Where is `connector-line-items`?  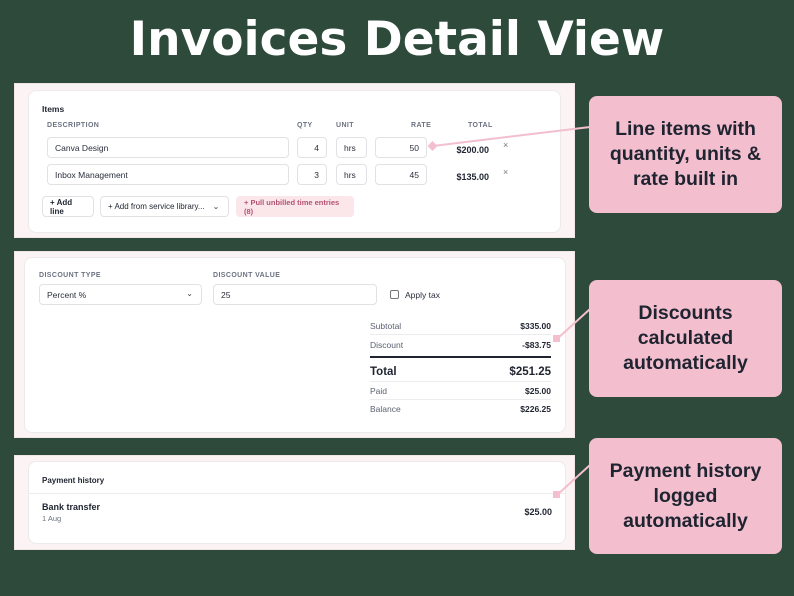 connector-line-items is located at coordinates (511, 136).